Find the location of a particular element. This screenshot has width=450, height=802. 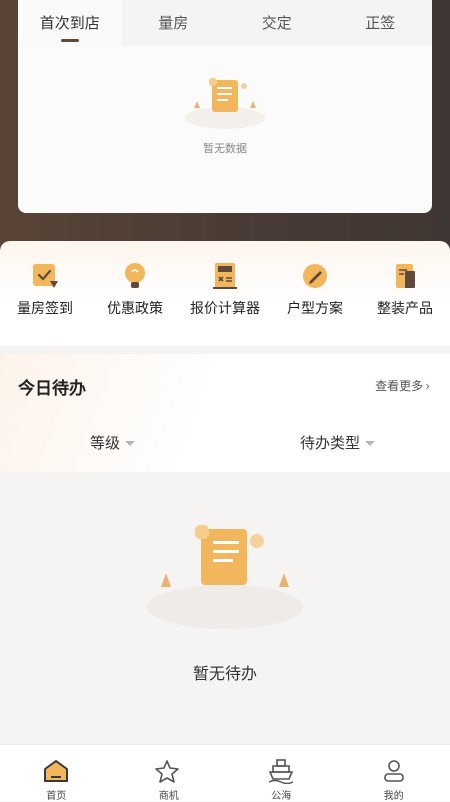

document-icon is located at coordinates (405, 276).